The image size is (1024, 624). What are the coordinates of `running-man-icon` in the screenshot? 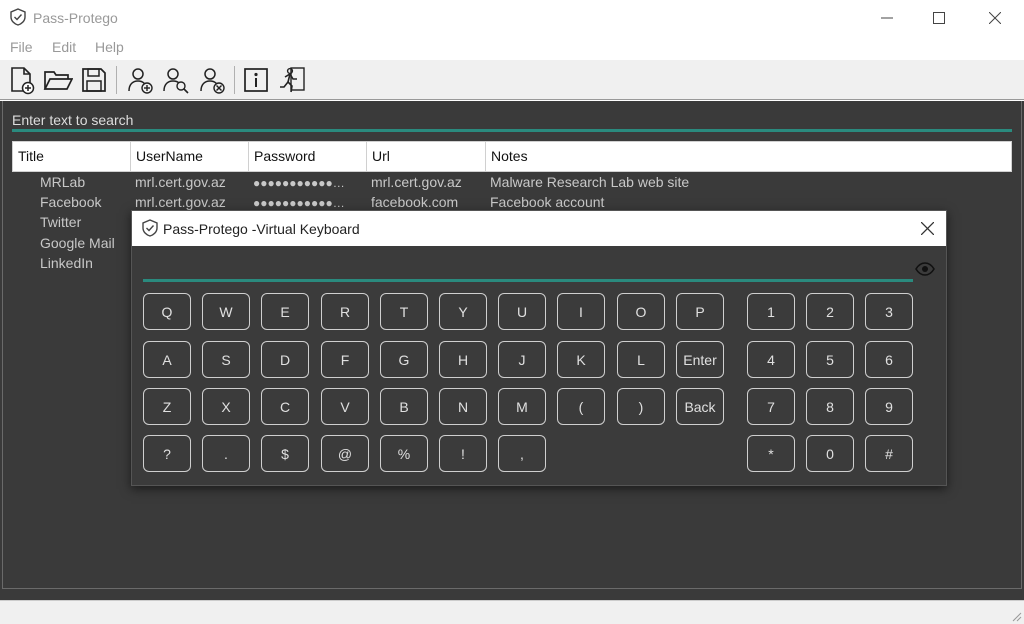 It's located at (292, 80).